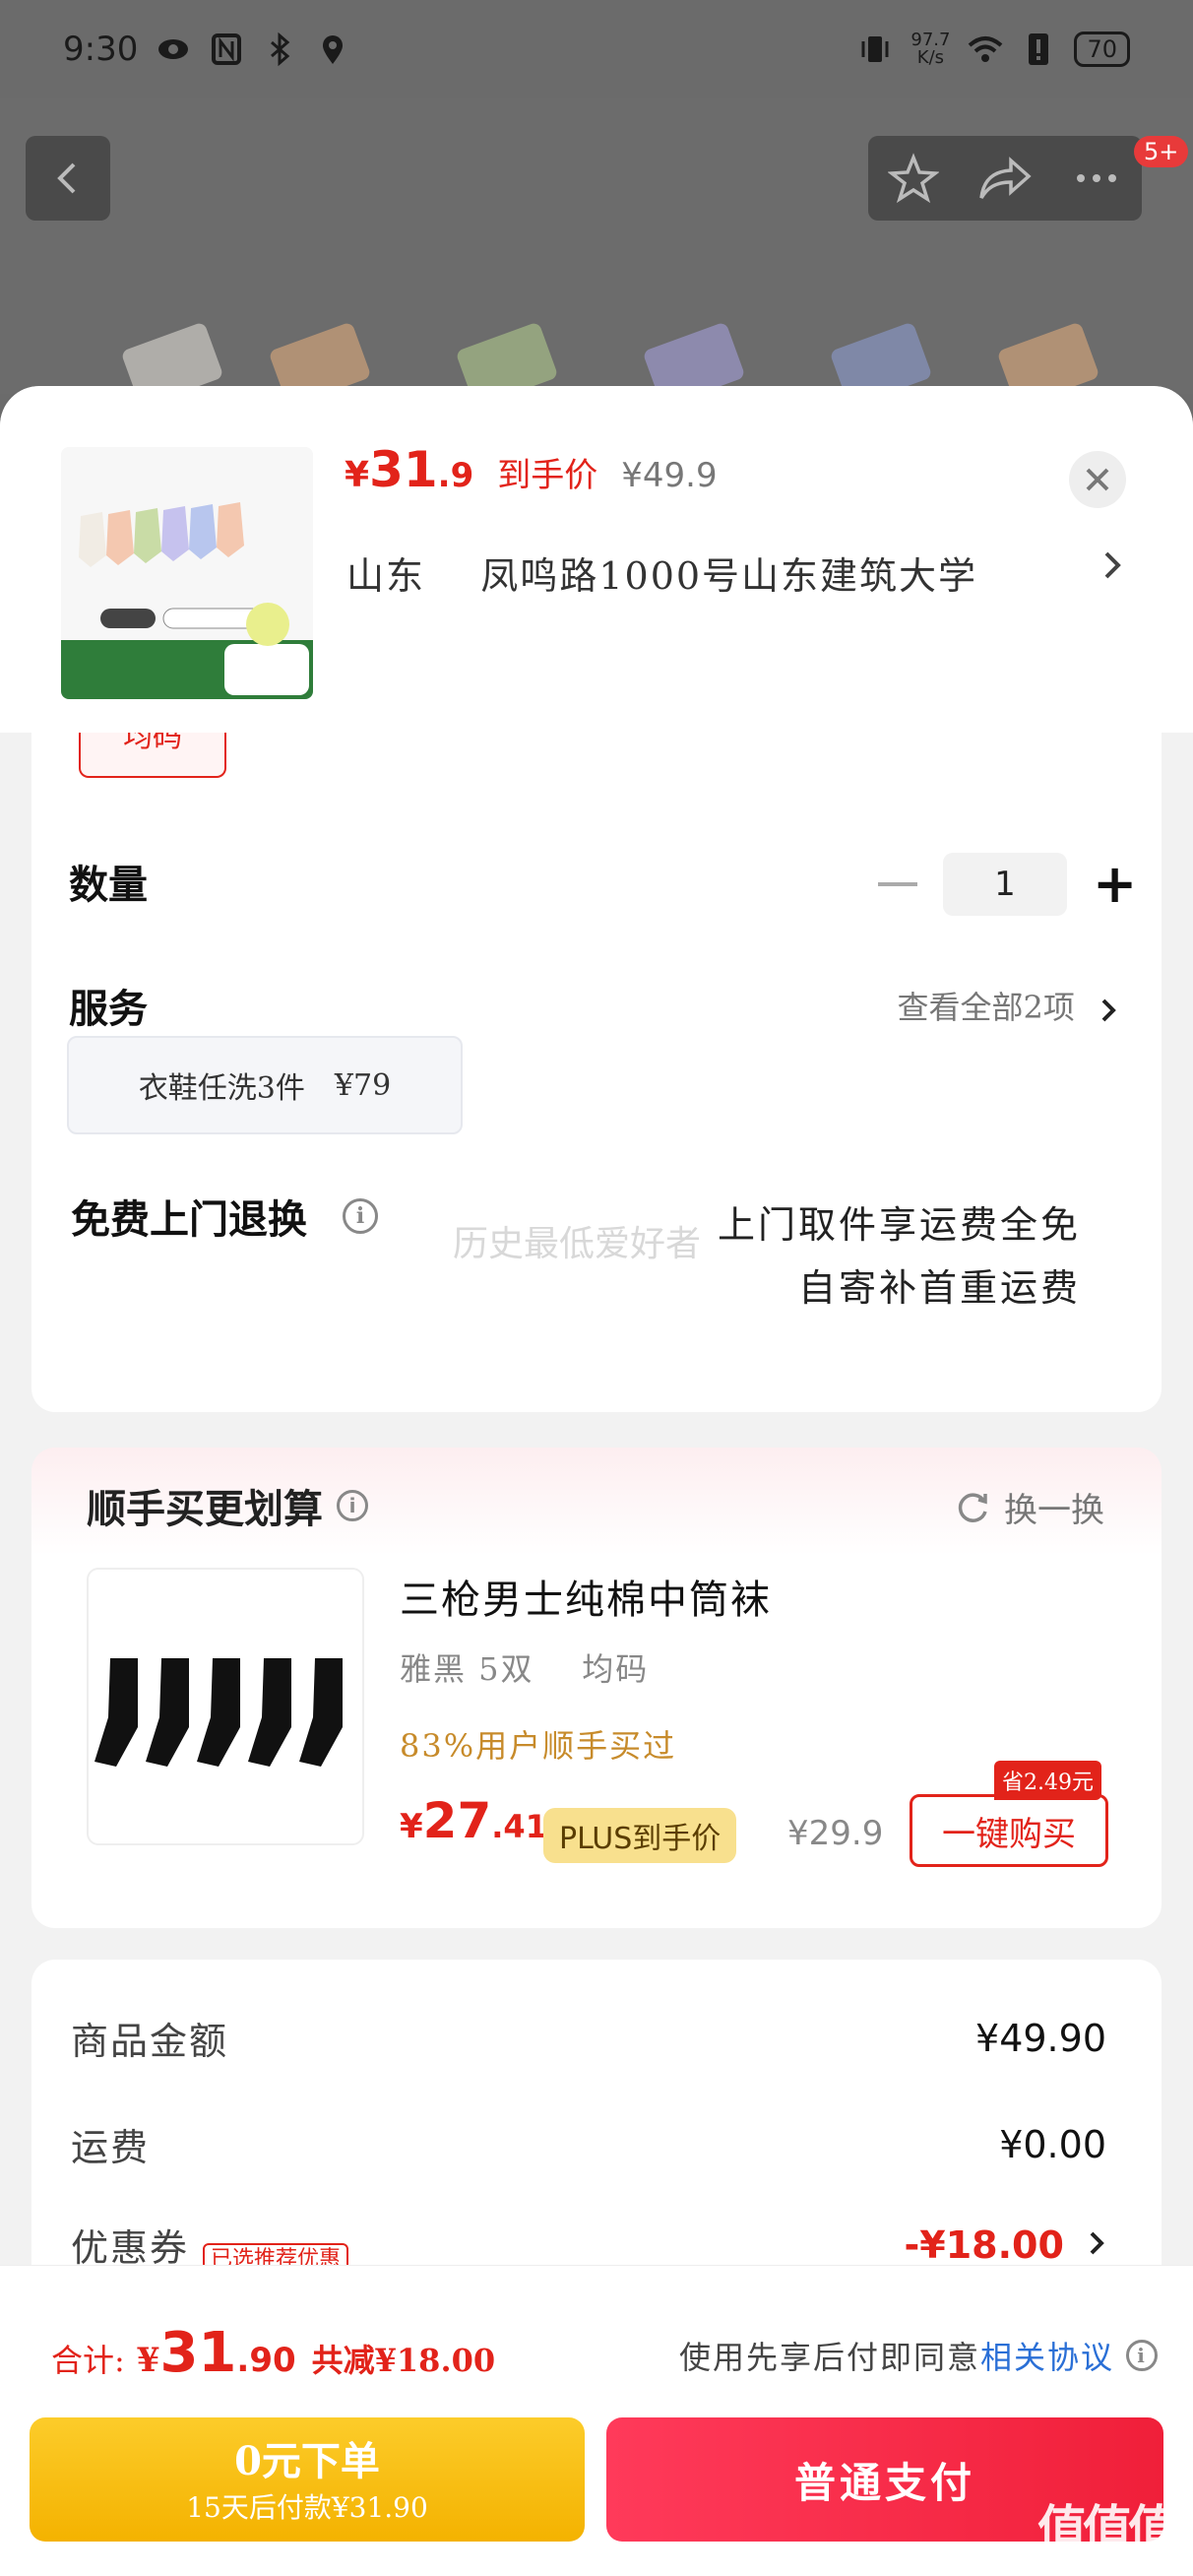 The width and height of the screenshot is (1193, 2576). What do you see at coordinates (1105, 2568) in the screenshot?
I see `brand-domain: zhizhizhi.com` at bounding box center [1105, 2568].